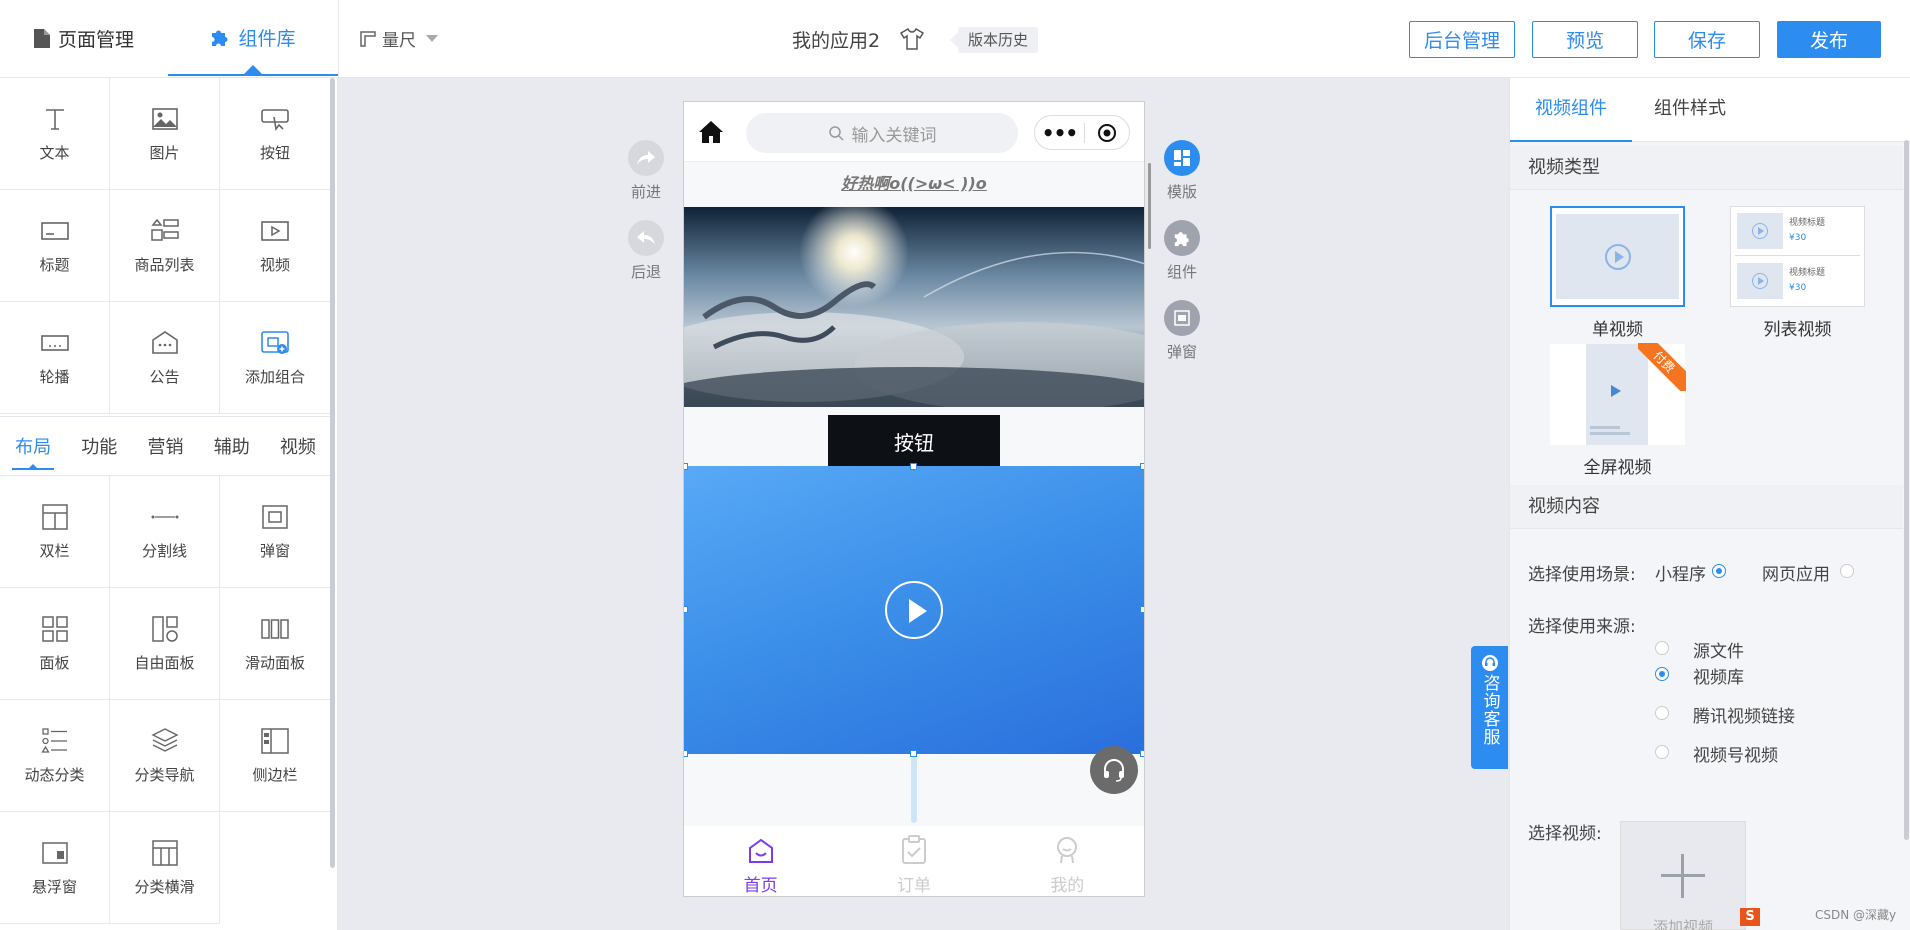 This screenshot has width=1910, height=930. What do you see at coordinates (1662, 648) in the screenshot?
I see `source-option-file-radio` at bounding box center [1662, 648].